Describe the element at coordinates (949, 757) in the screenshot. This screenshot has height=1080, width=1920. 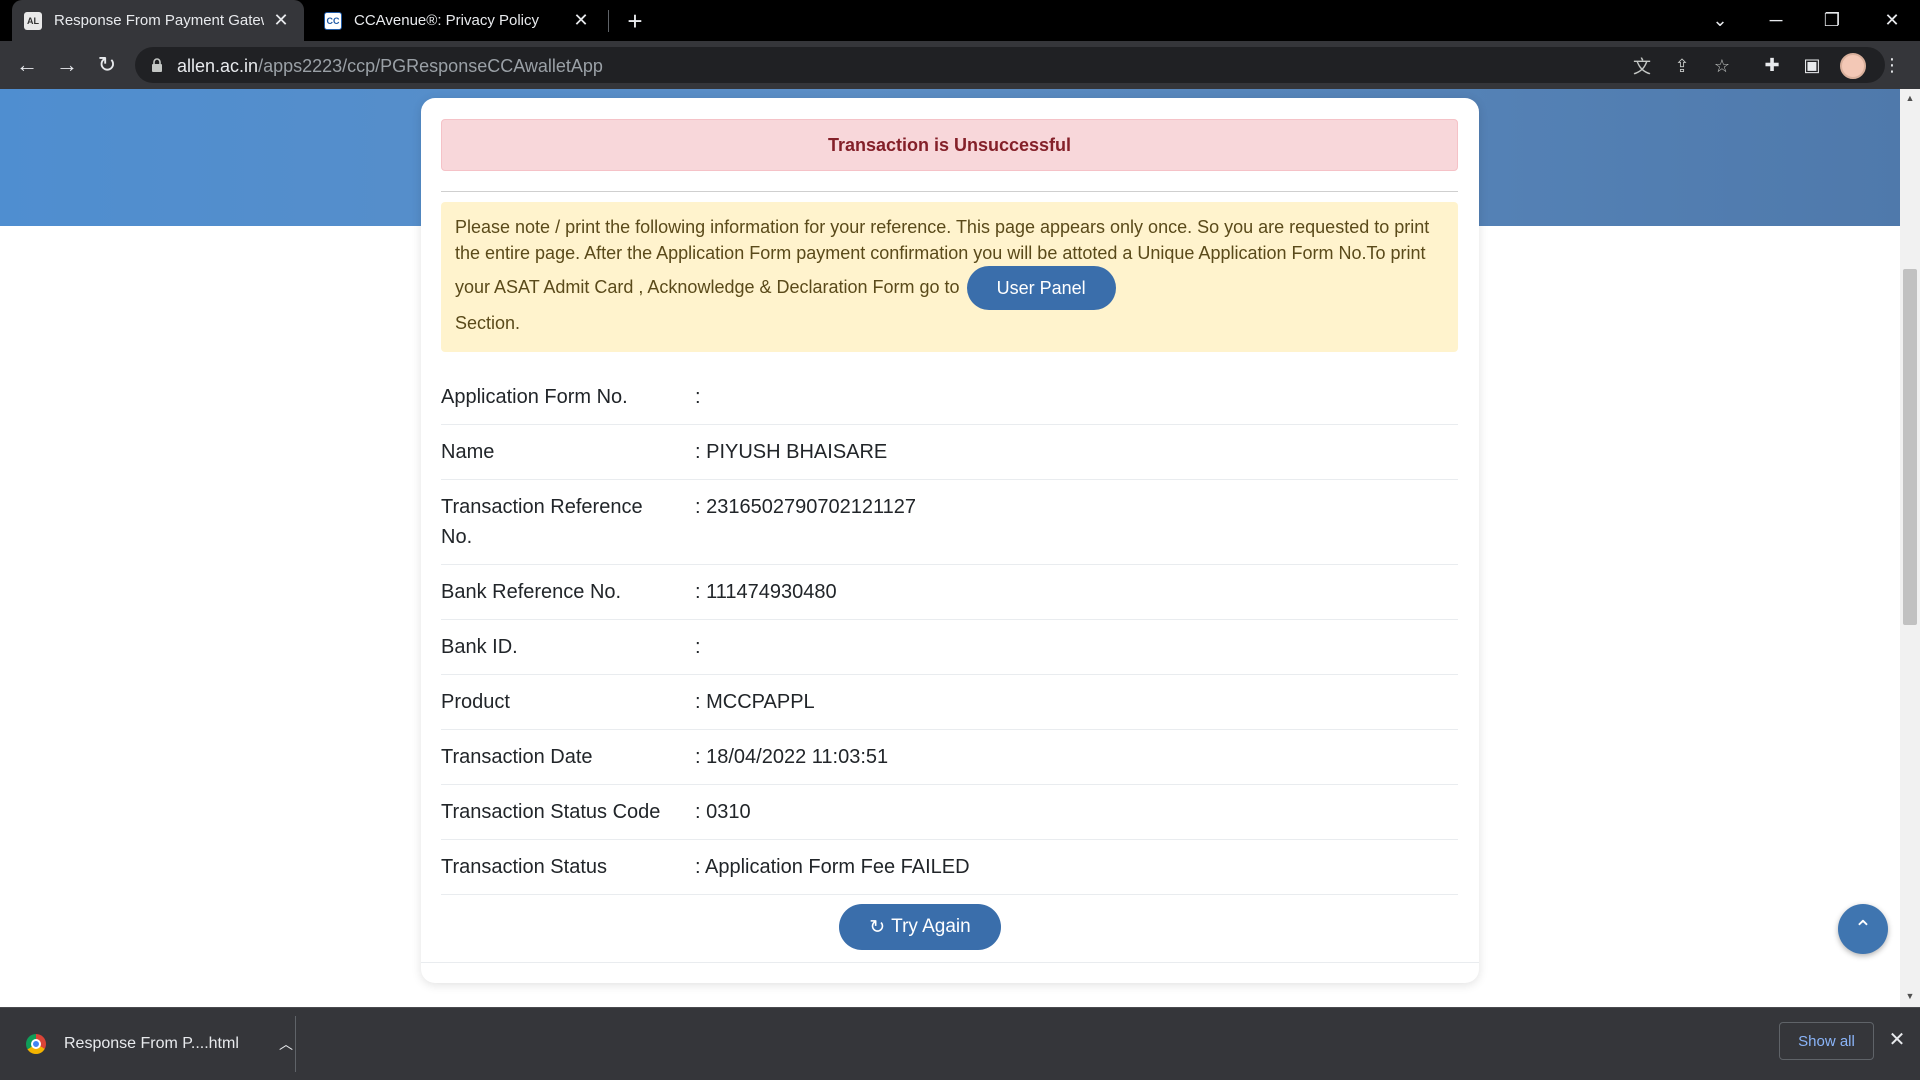
I see `table-row: Transaction Date : 18/04/2022 11:03:51` at that location.